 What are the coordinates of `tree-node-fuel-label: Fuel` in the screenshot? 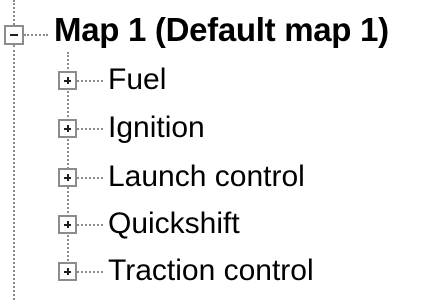 It's located at (137, 80).